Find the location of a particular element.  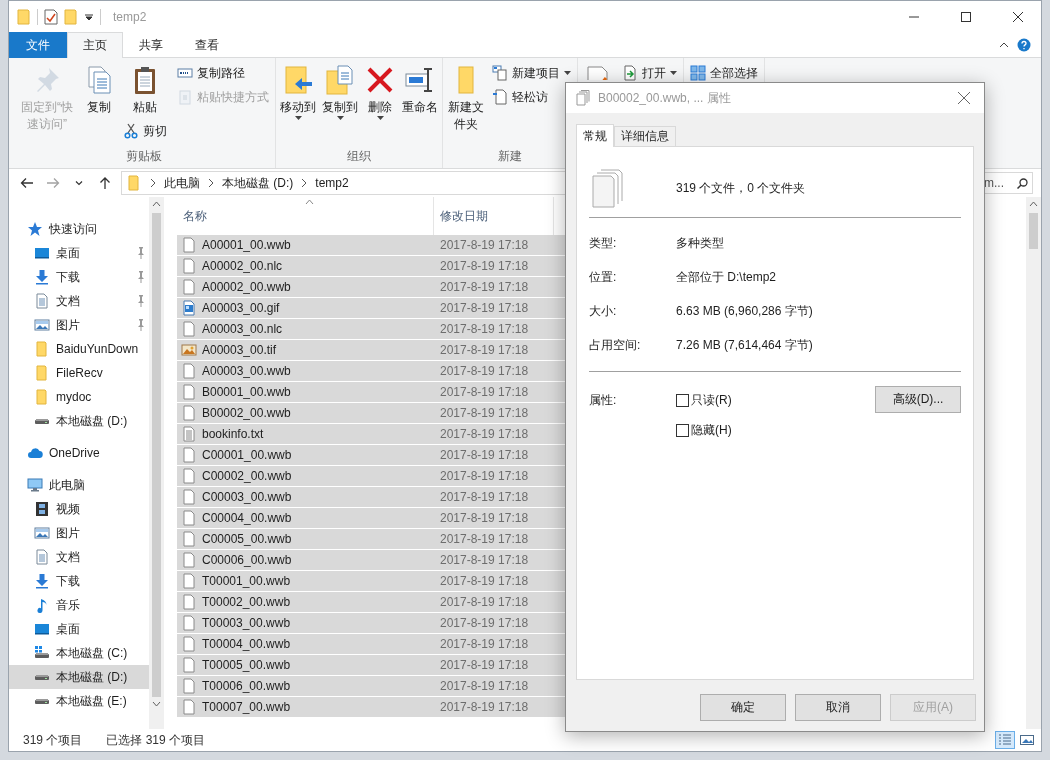

star-icon is located at coordinates (35, 229).